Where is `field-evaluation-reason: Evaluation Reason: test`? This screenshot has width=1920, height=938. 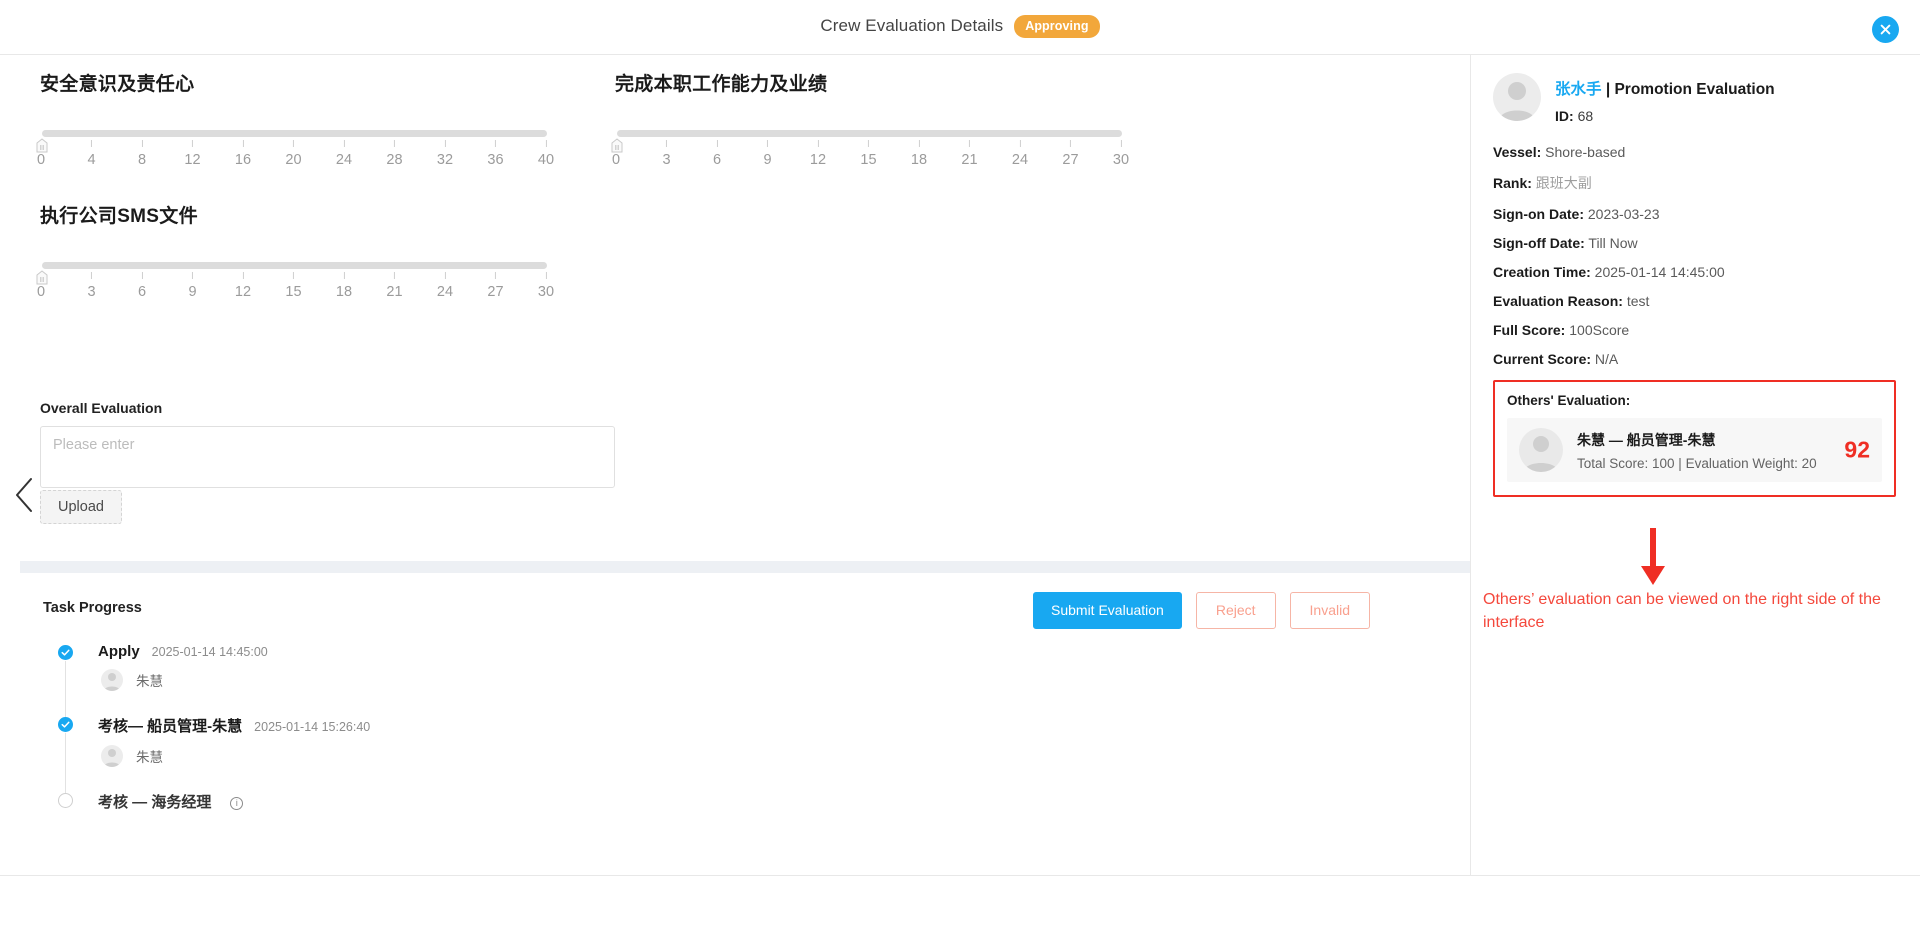 field-evaluation-reason: Evaluation Reason: test is located at coordinates (1694, 301).